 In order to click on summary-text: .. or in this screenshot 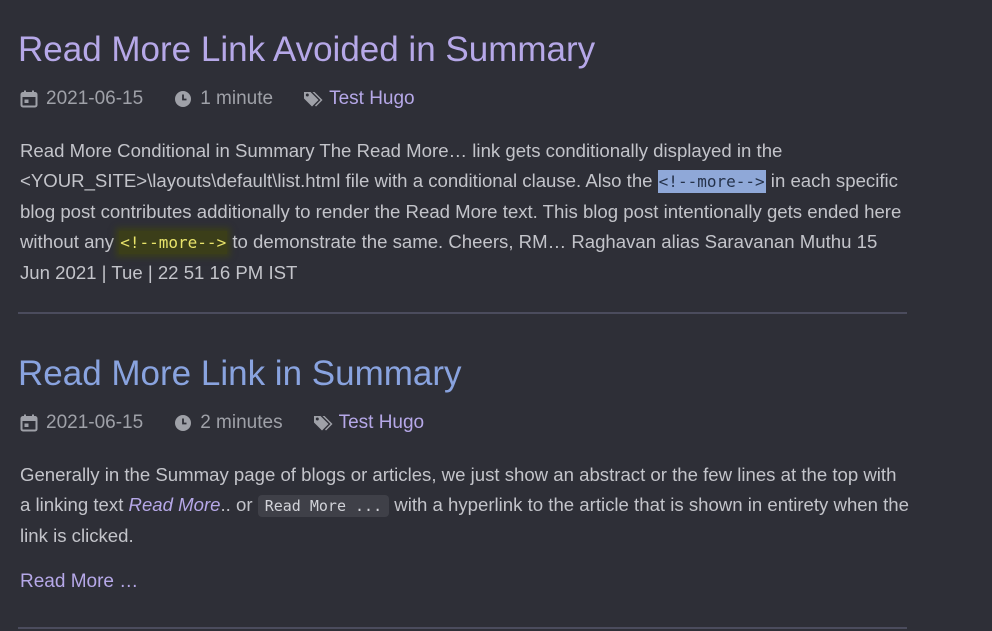, I will do `click(239, 504)`.